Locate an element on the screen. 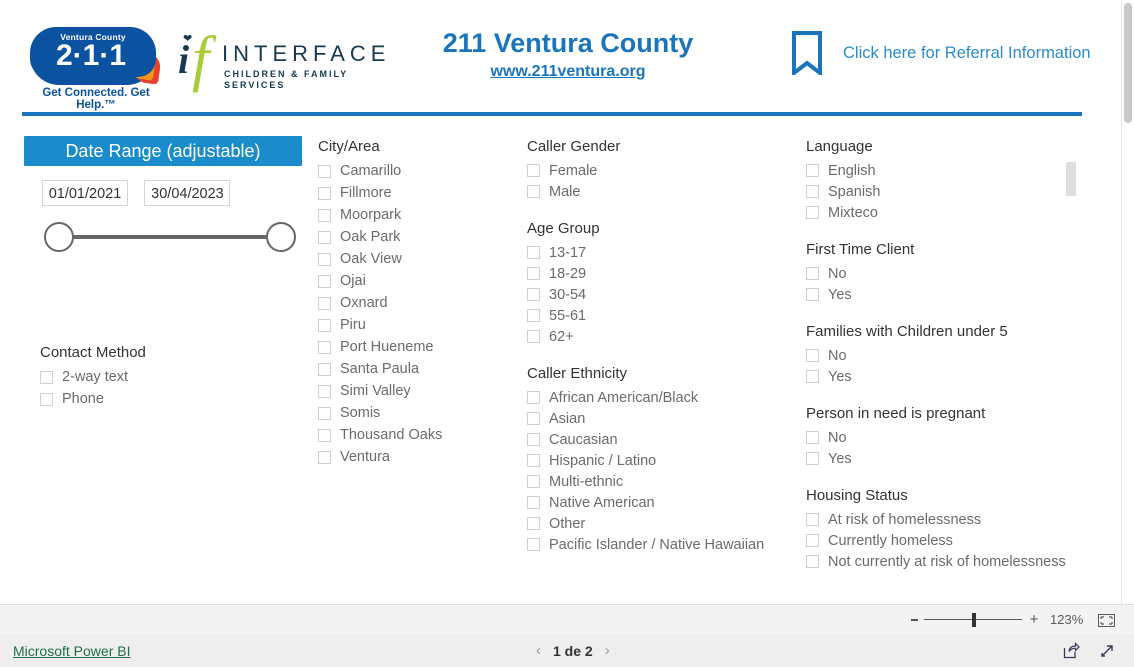 The height and width of the screenshot is (667, 1134). checkbox-row: Other is located at coordinates (662, 523).